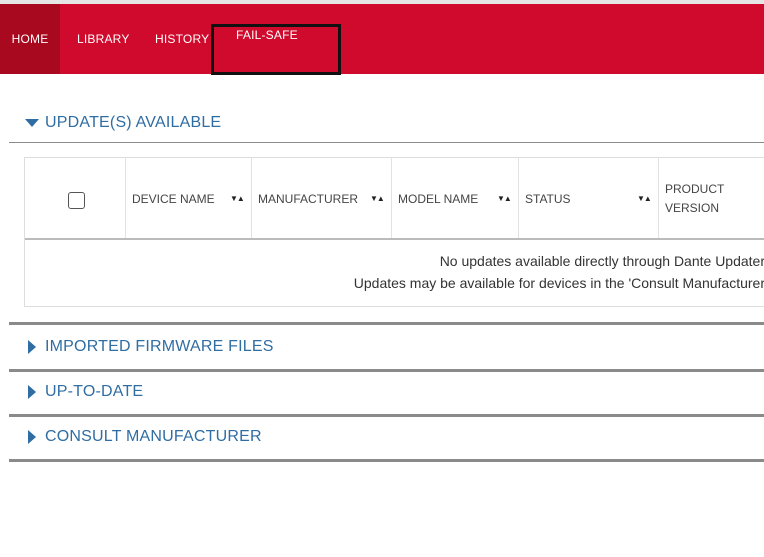 The width and height of the screenshot is (764, 557). Describe the element at coordinates (382, 39) in the screenshot. I see `top-navigation-bar: HOME LIBRARY HISTORY FAIL-SAFE` at that location.